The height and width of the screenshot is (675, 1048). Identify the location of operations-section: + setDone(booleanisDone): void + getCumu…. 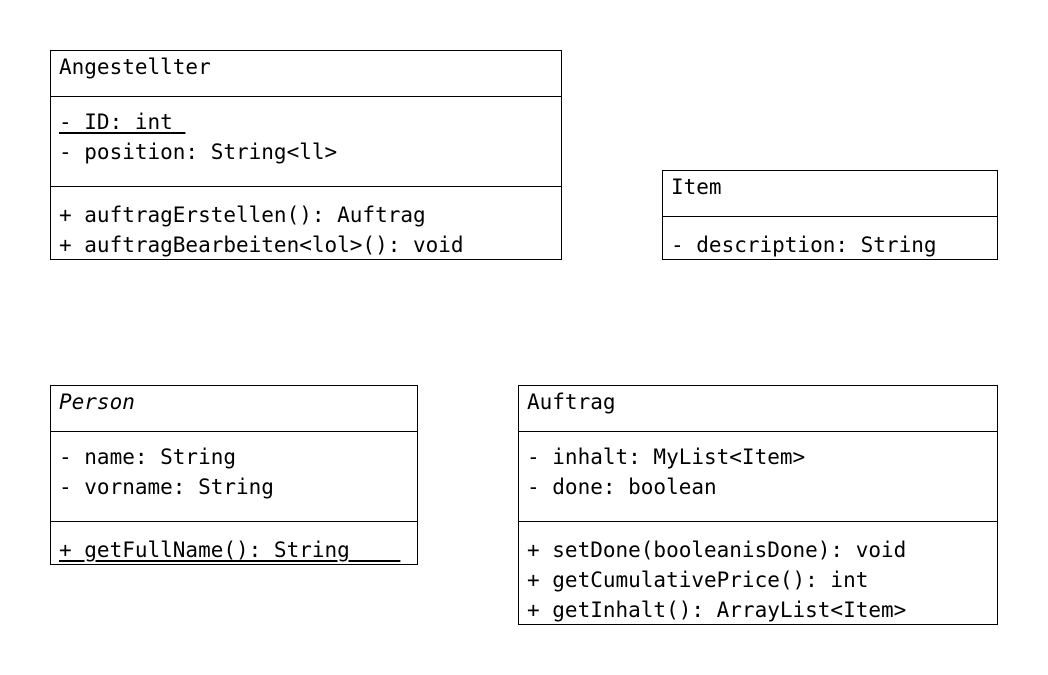
(758, 572).